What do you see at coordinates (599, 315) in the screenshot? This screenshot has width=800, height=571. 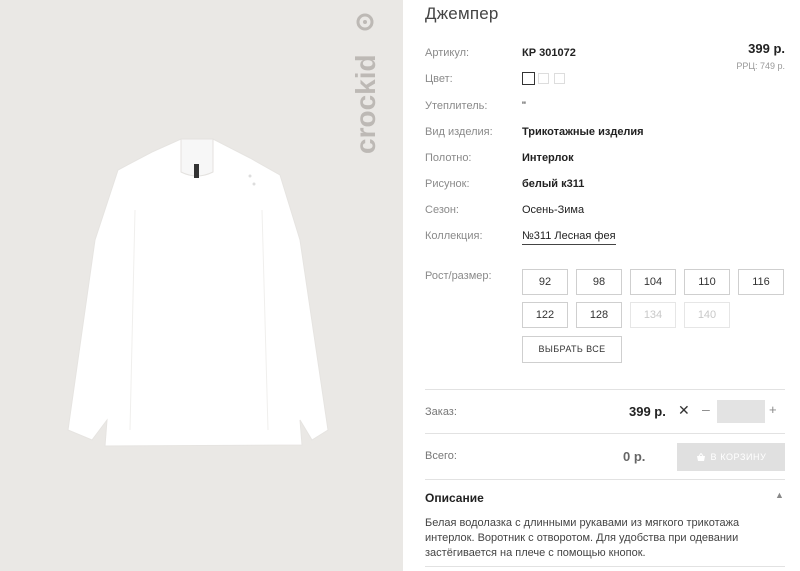 I see `size-button-128: 128` at bounding box center [599, 315].